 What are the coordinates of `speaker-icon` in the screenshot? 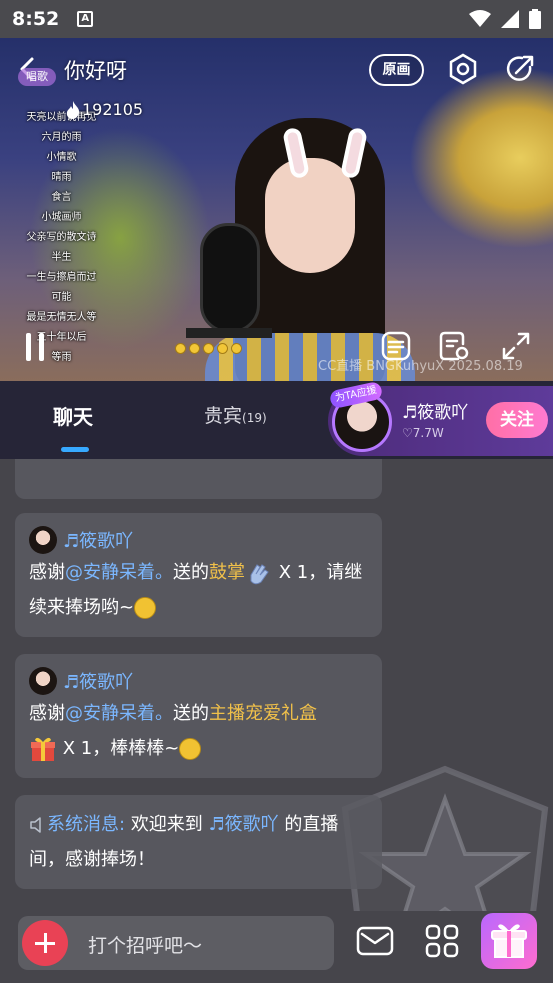 It's located at (35, 825).